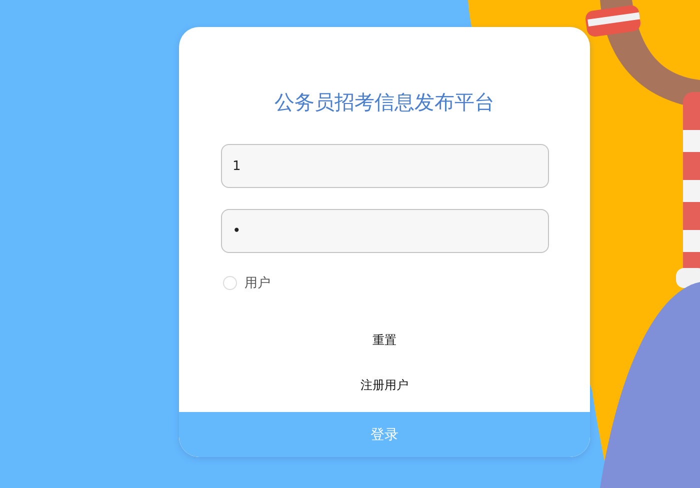  I want to click on register-button: 注册用户, so click(384, 385).